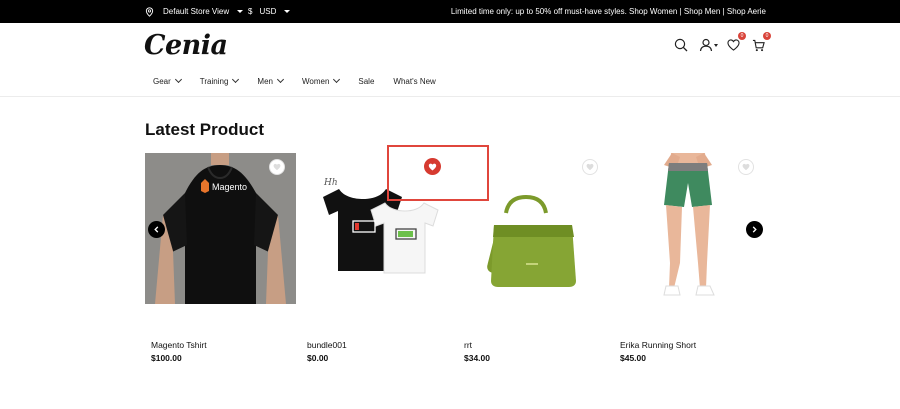 The height and width of the screenshot is (409, 900). Describe the element at coordinates (186, 45) in the screenshot. I see `site-logo: Cenia` at that location.